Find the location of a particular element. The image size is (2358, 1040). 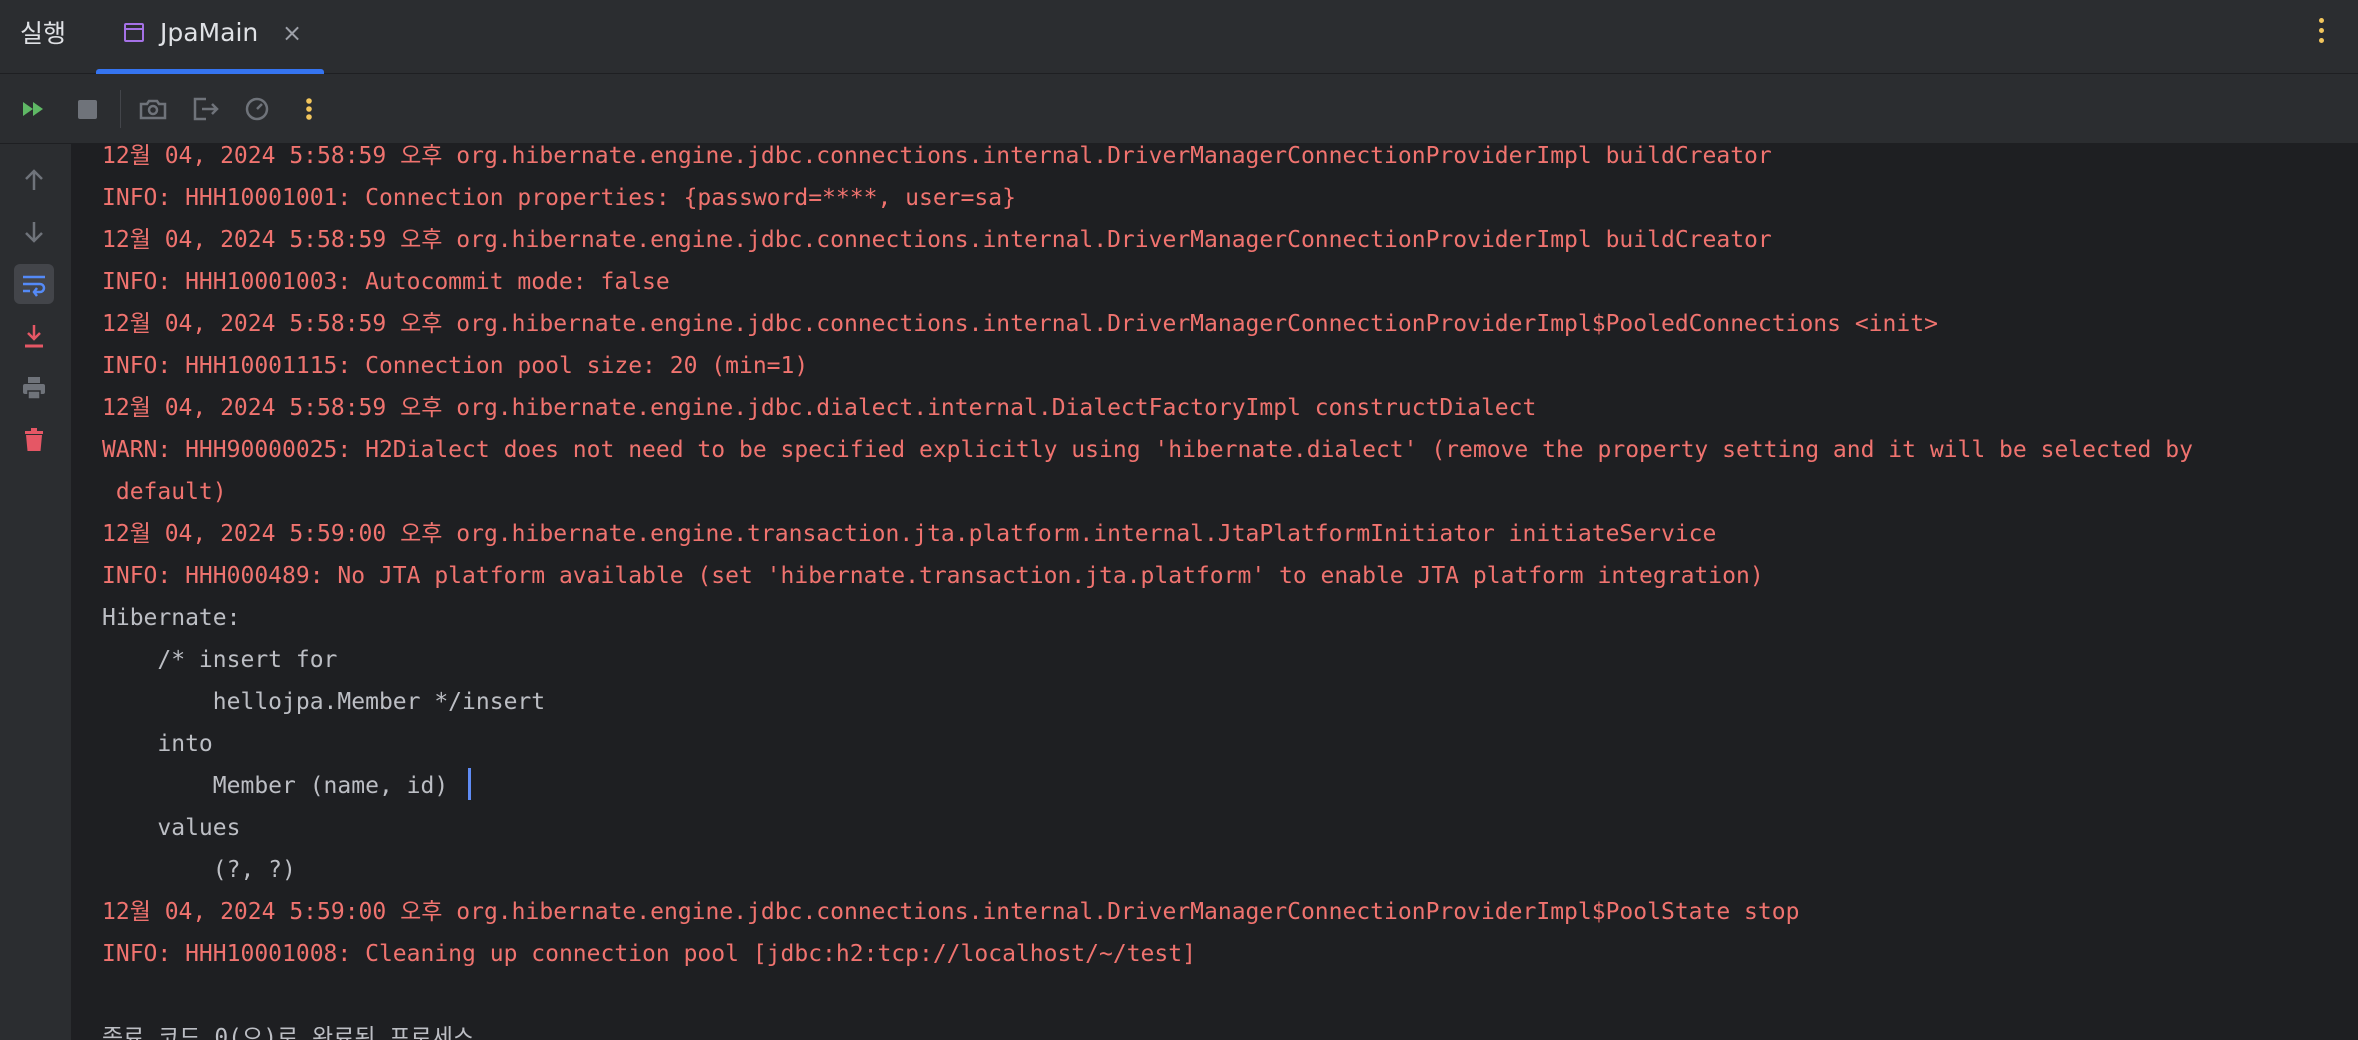

print-button is located at coordinates (34, 388).